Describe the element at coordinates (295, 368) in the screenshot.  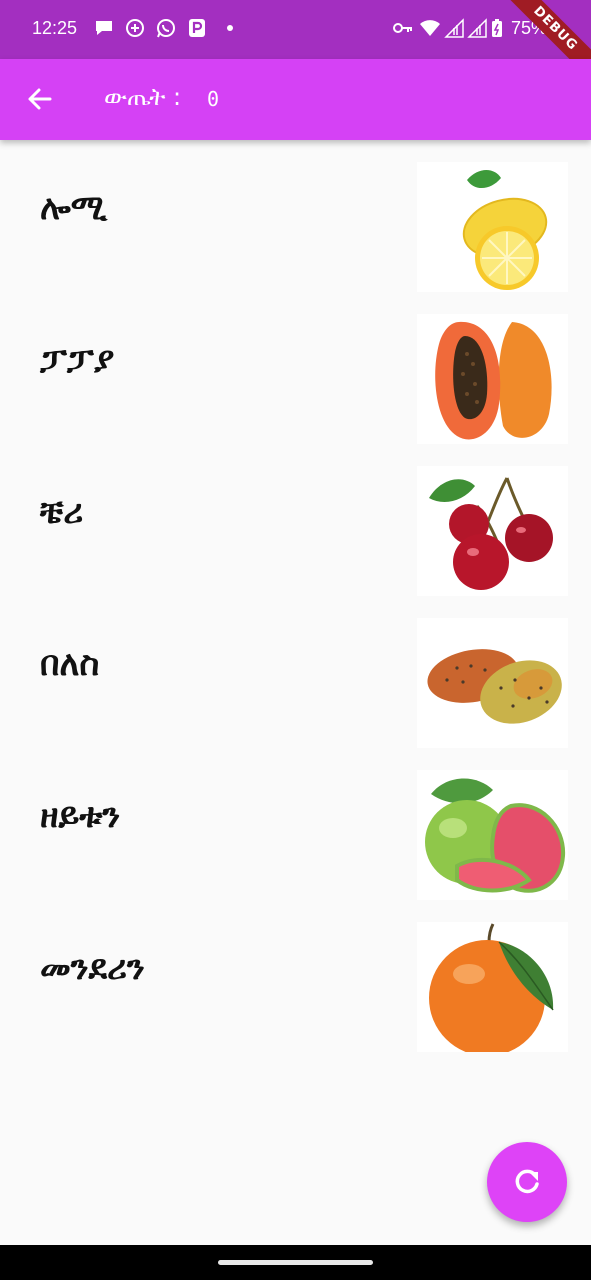
I see `list-item: ፓፓያ` at that location.